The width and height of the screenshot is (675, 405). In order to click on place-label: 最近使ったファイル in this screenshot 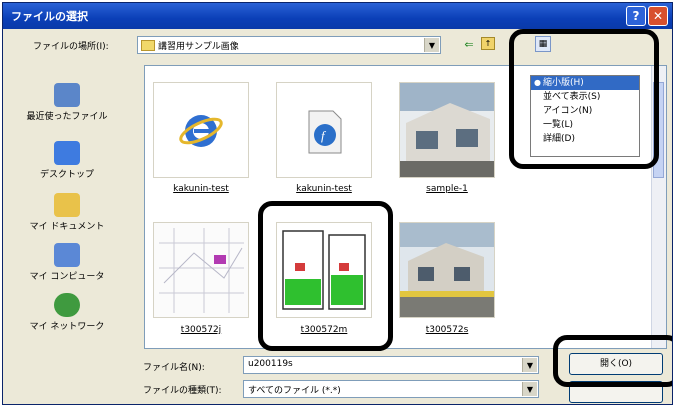, I will do `click(67, 117)`.